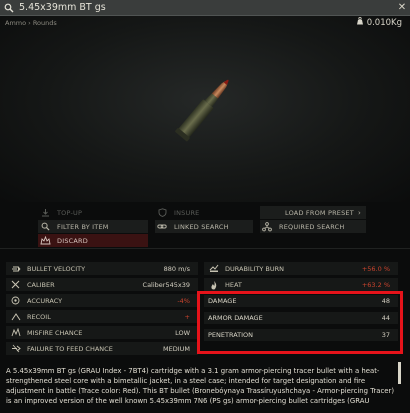  Describe the element at coordinates (102, 285) in the screenshot. I see `stat-caliber: CALIBER Caliber545x39` at that location.